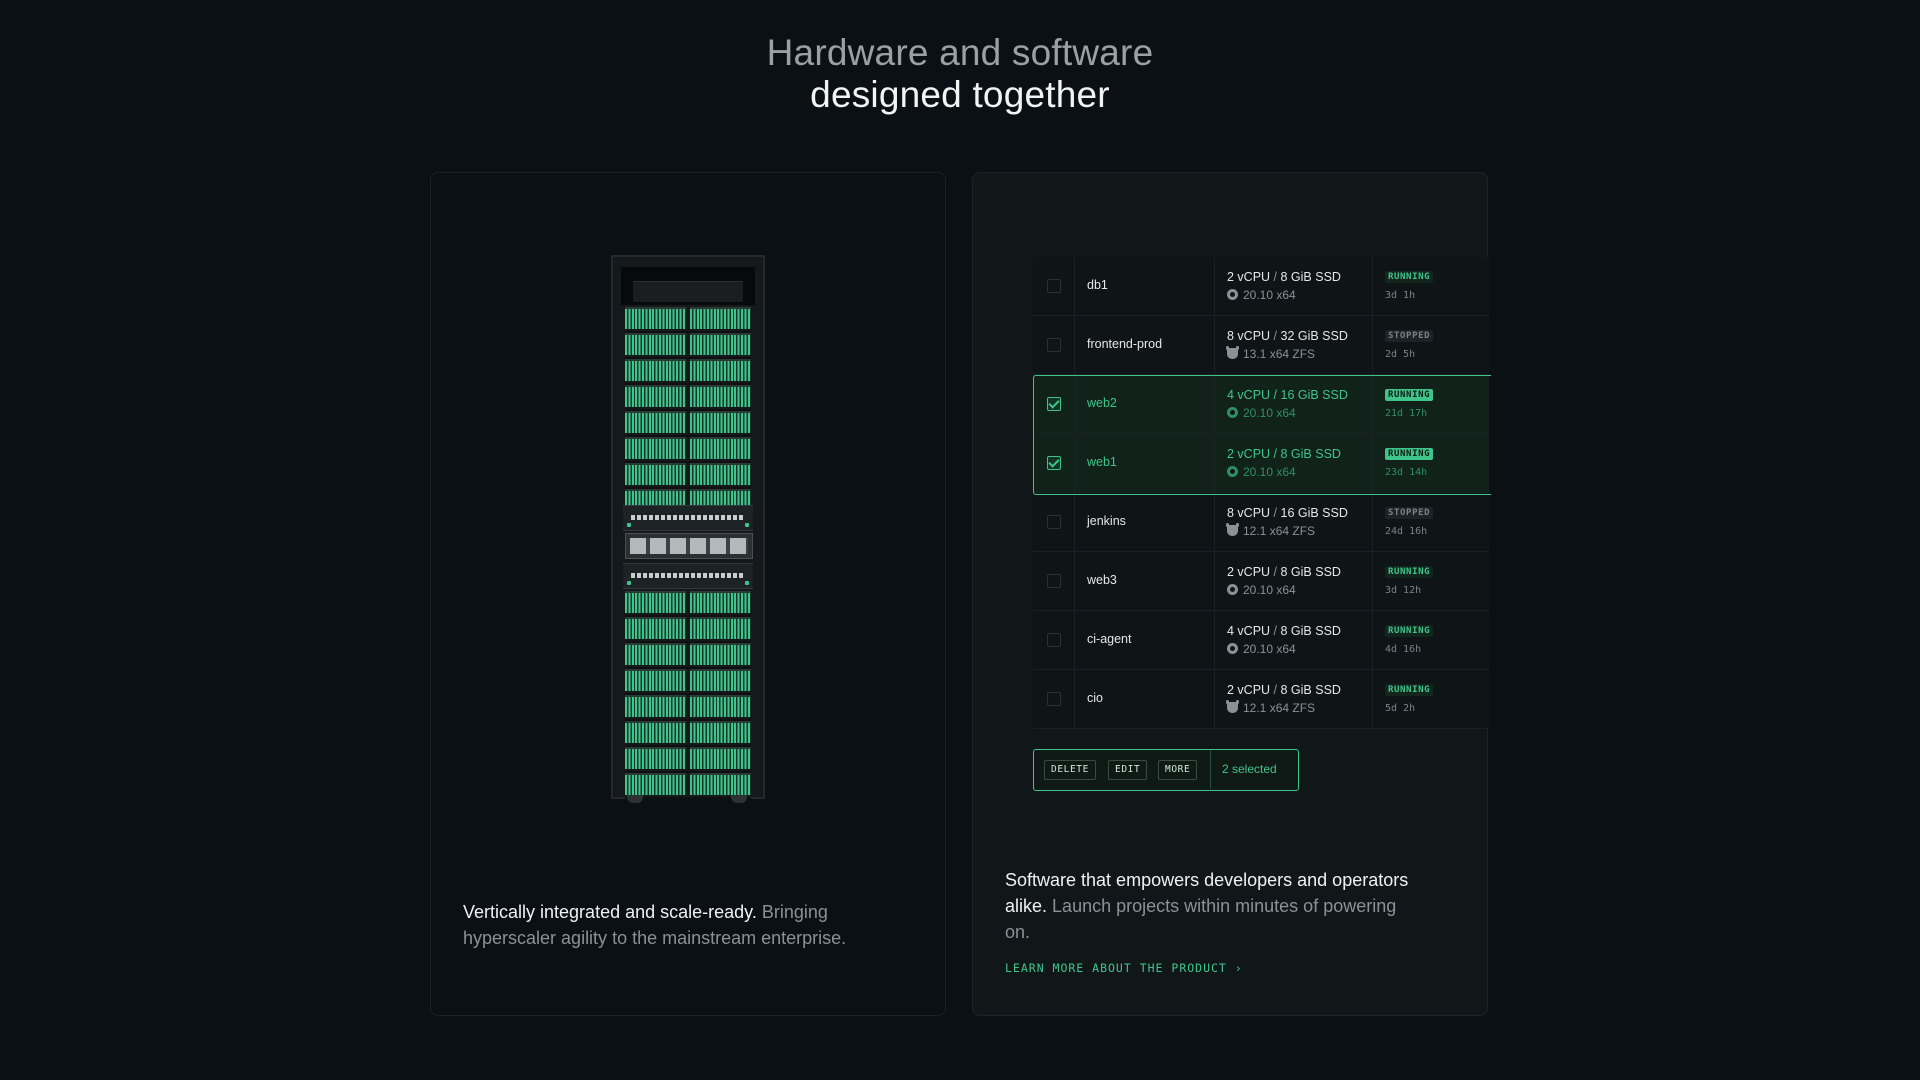 The image size is (1920, 1080). I want to click on instance-name: db1, so click(1097, 285).